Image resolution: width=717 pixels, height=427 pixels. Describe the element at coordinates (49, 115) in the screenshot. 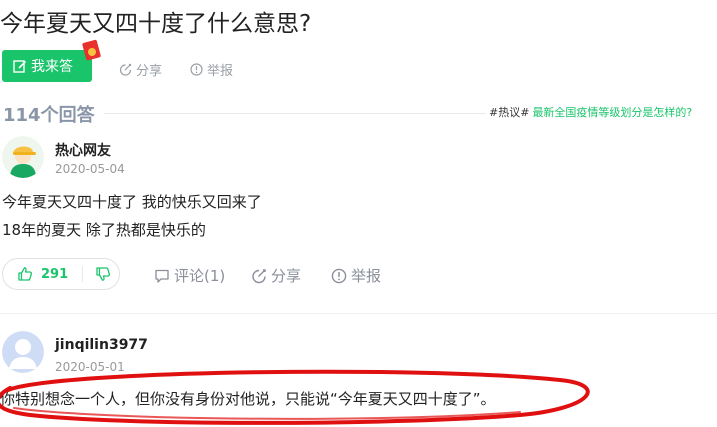

I see `answer-count: 114个回答` at that location.